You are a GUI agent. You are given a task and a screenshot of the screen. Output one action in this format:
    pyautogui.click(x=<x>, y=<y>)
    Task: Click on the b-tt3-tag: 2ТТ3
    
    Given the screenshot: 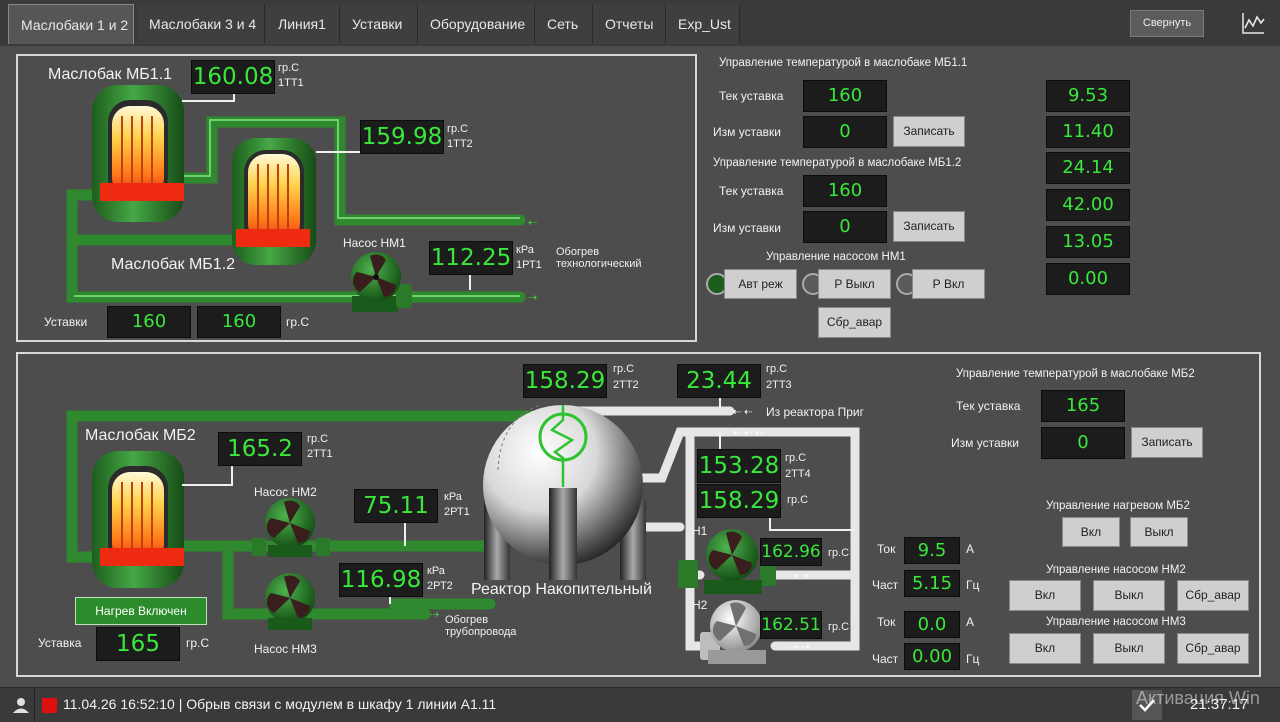 What is the action you would take?
    pyautogui.click(x=779, y=385)
    